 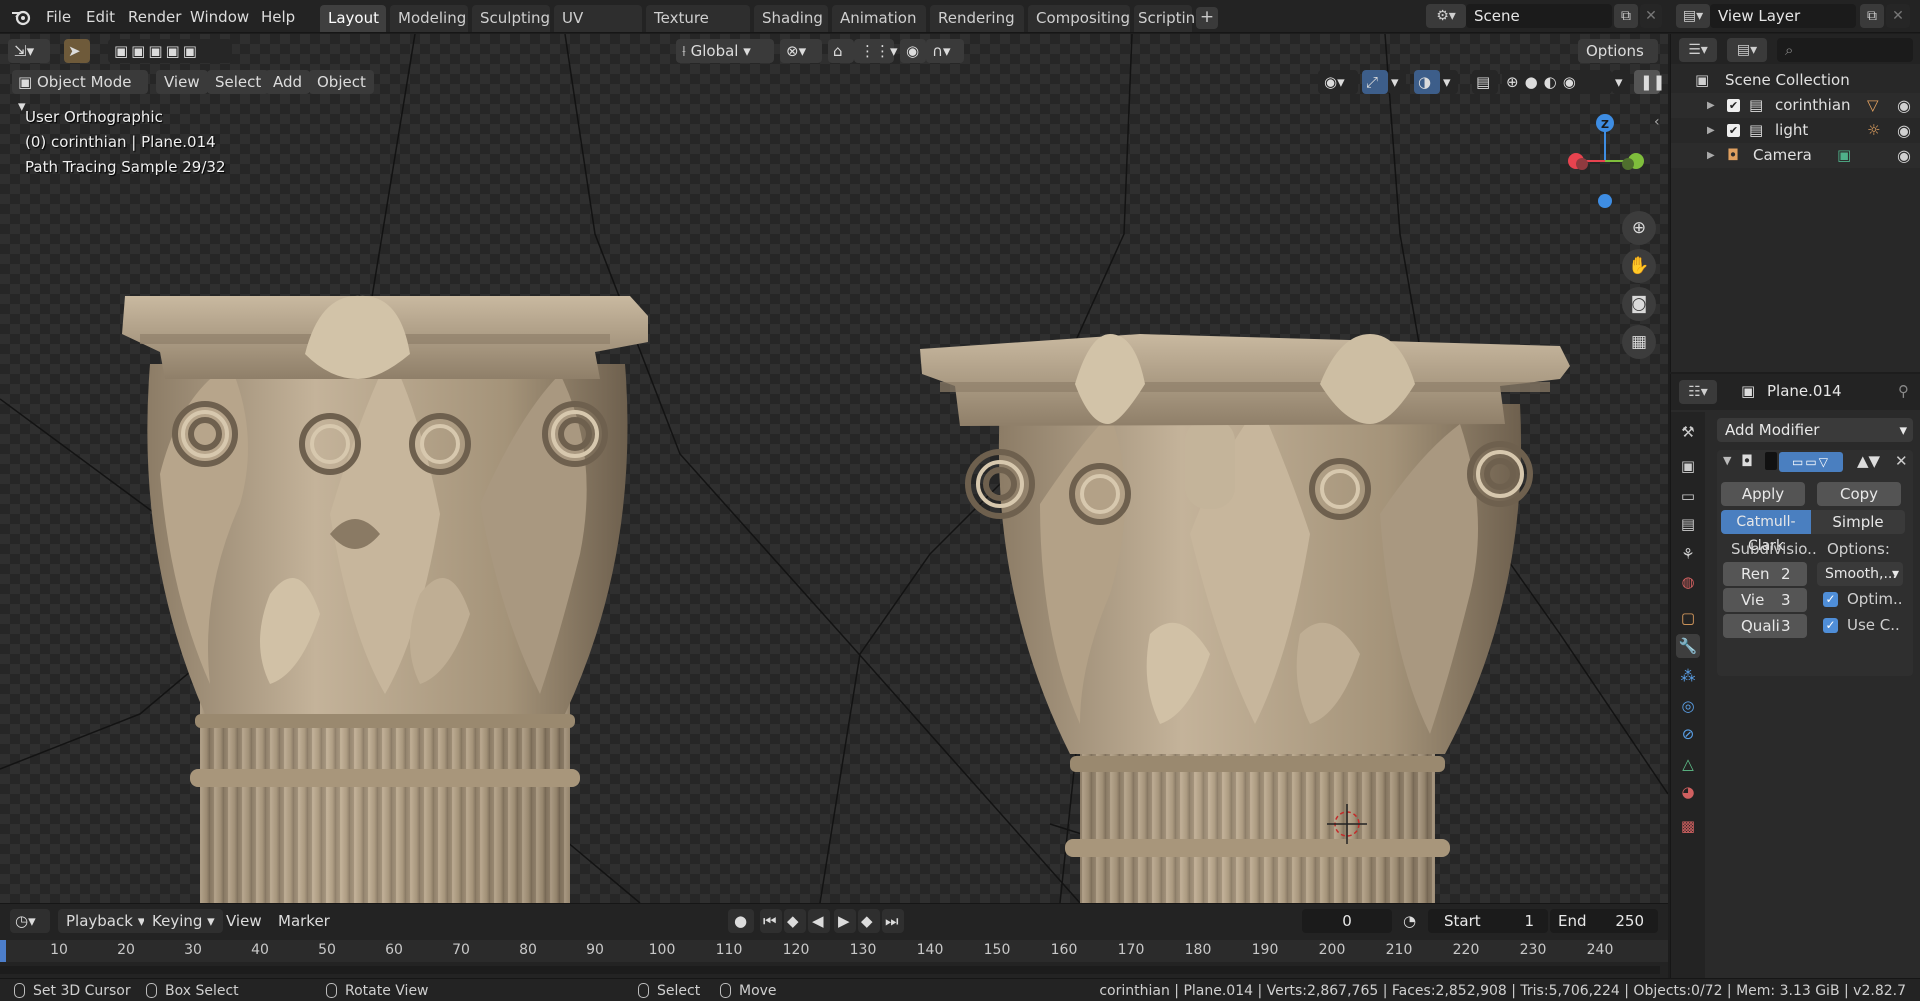 I want to click on modifier-name-field, so click(x=1771, y=461).